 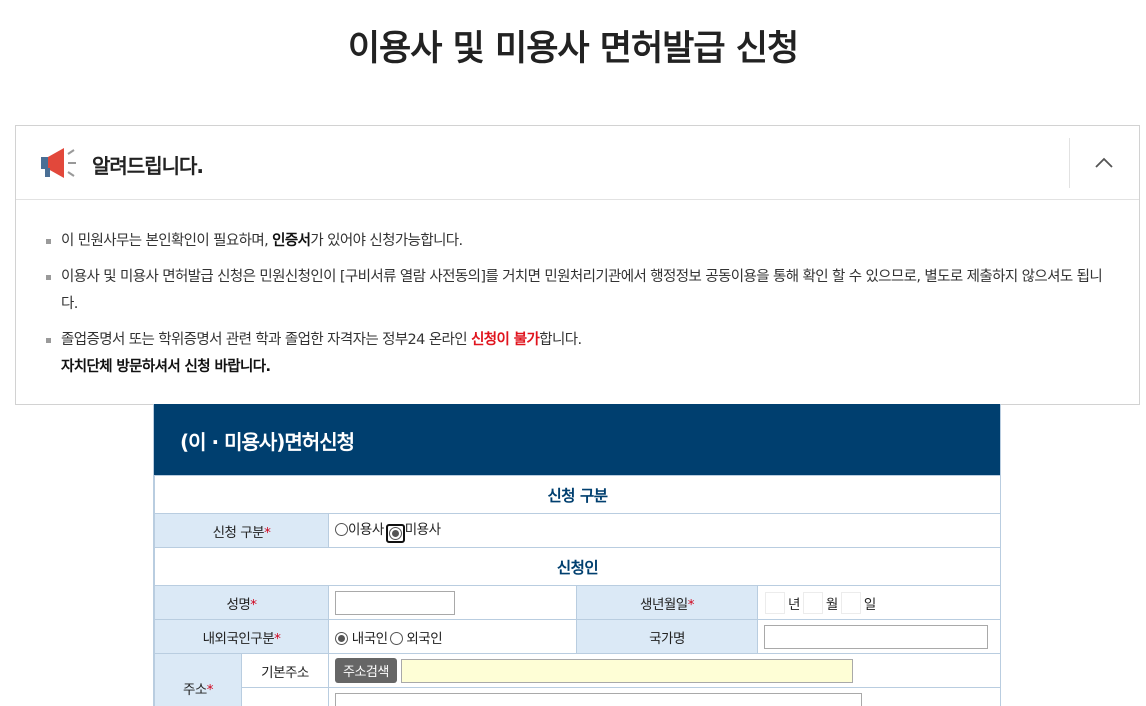 What do you see at coordinates (664, 530) in the screenshot?
I see `apply-type-options: 이용사 미용사` at bounding box center [664, 530].